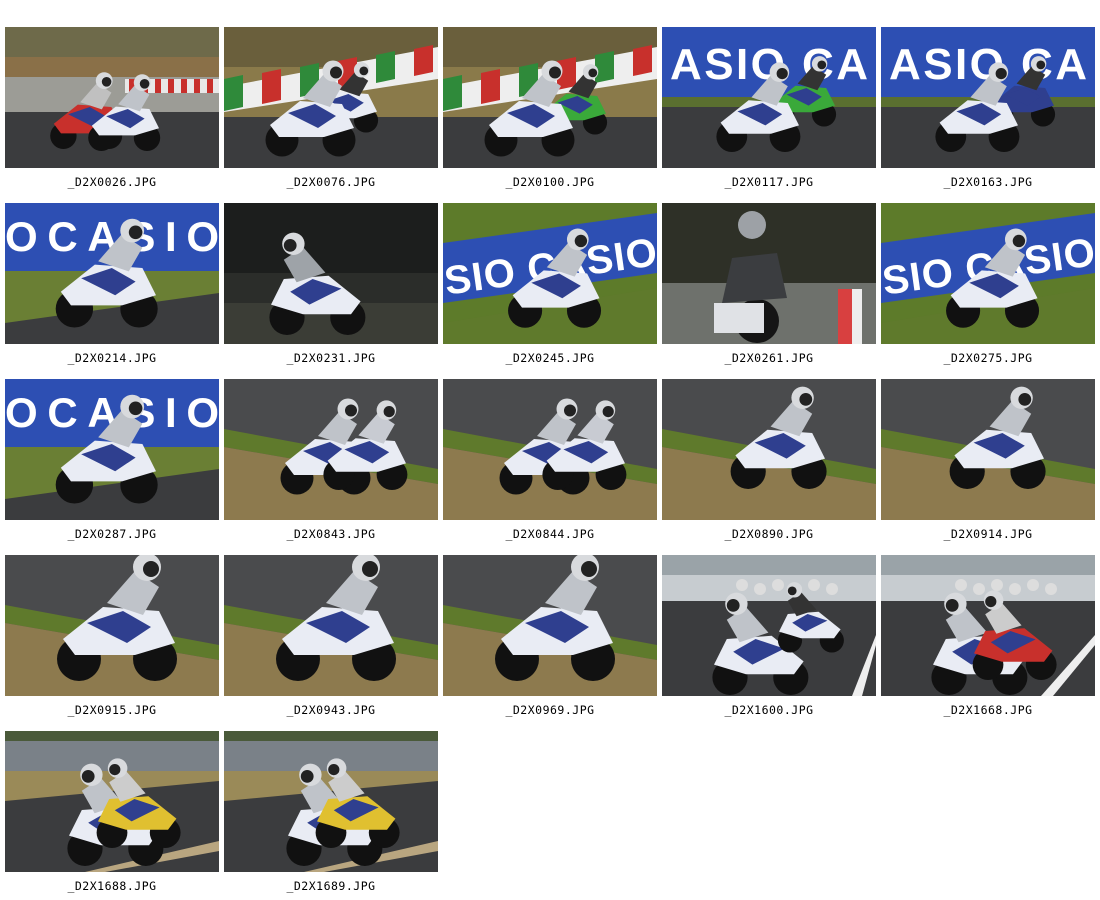 The width and height of the screenshot is (1100, 900). I want to click on photo-thumbnail: SIO CASIO _D2X0275.JPG, so click(988, 287).